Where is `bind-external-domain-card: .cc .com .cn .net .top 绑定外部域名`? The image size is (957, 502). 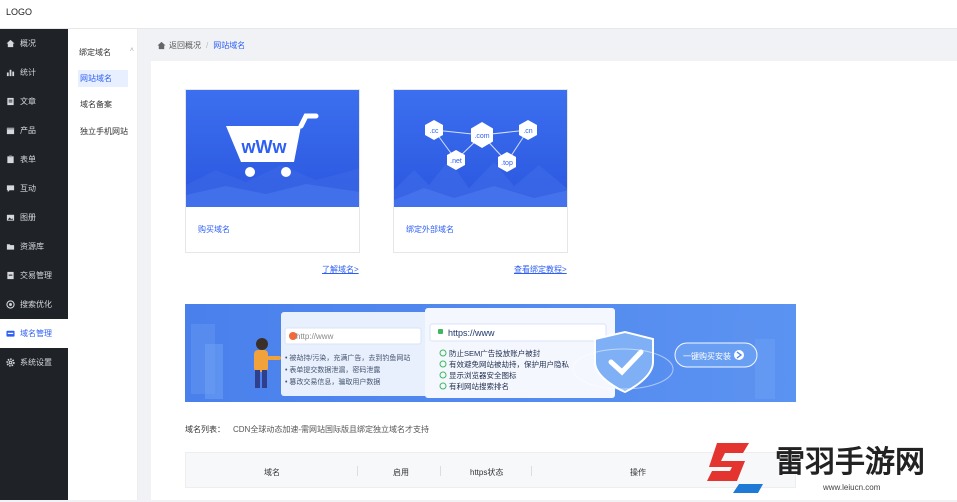
bind-external-domain-card: .cc .com .cn .net .top 绑定外部域名 is located at coordinates (480, 171).